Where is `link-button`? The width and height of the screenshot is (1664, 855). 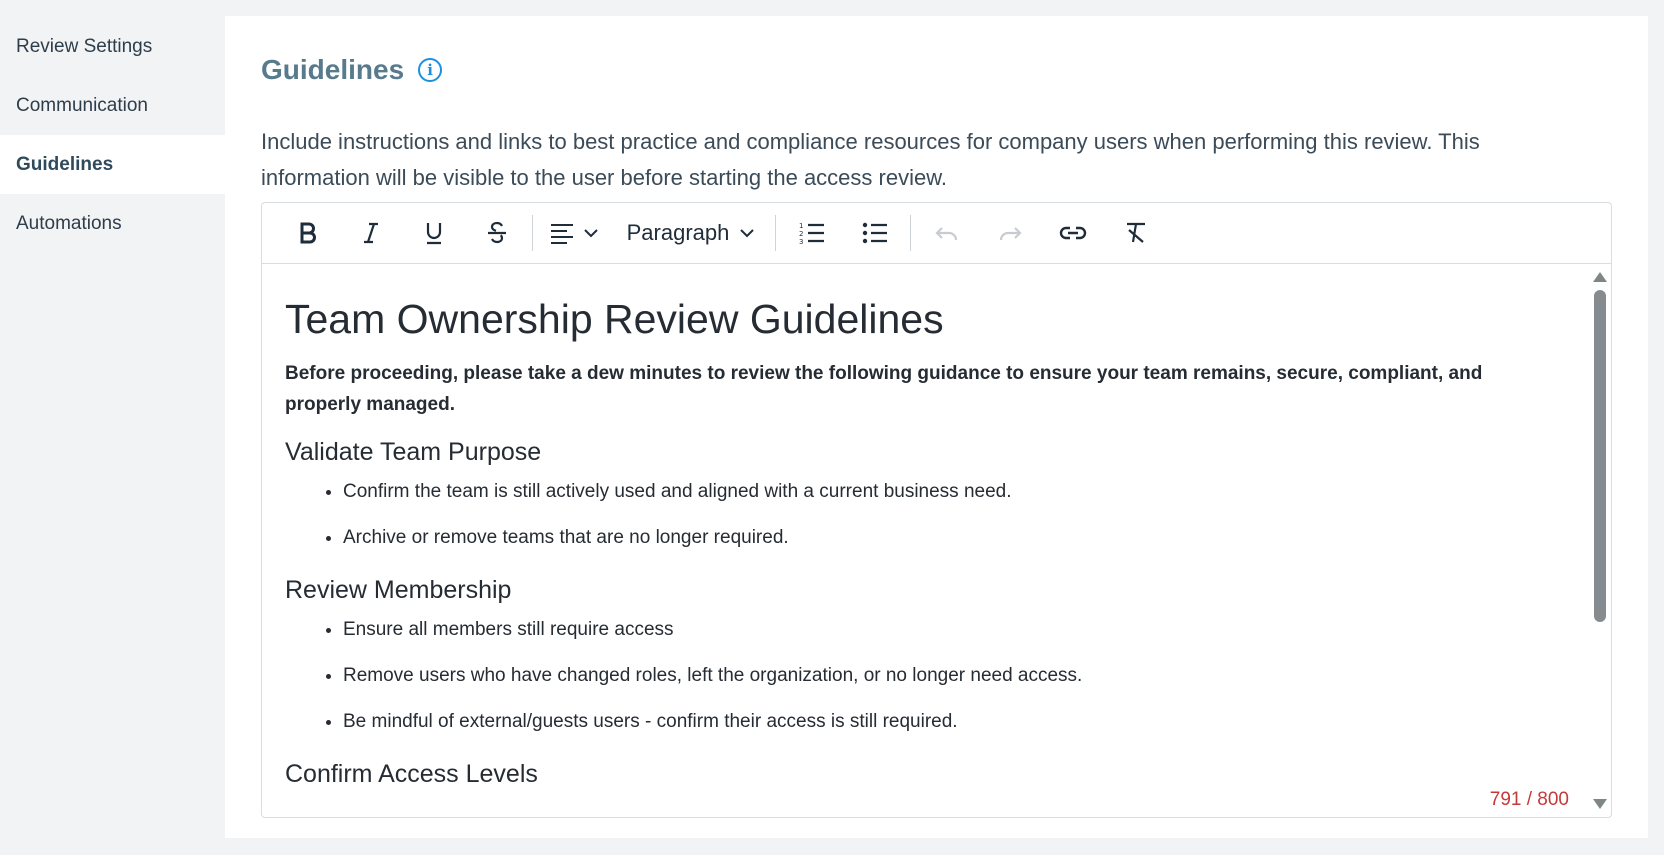 link-button is located at coordinates (1072, 233).